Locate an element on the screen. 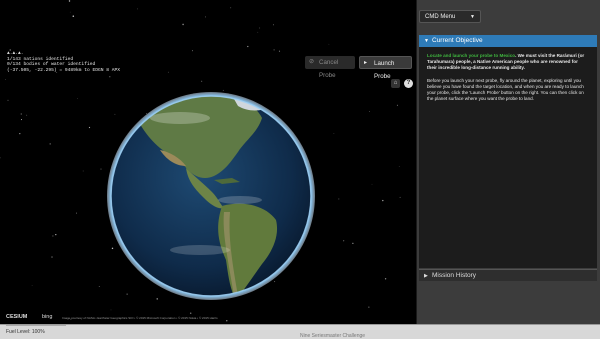 The image size is (600, 339). mission-history-label: Mission History is located at coordinates (454, 275).